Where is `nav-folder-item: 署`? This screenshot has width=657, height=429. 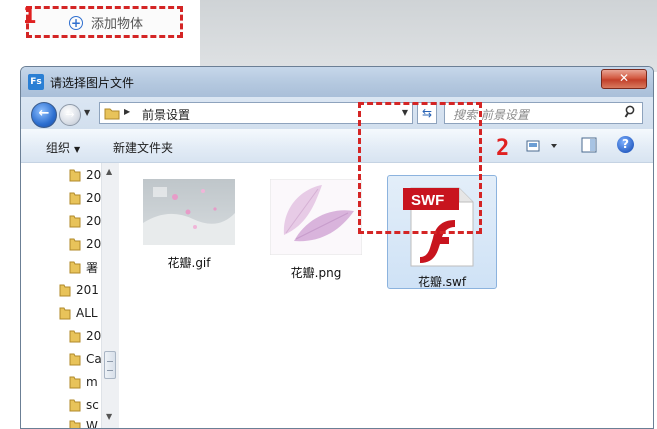
nav-folder-item: 署 is located at coordinates (83, 267).